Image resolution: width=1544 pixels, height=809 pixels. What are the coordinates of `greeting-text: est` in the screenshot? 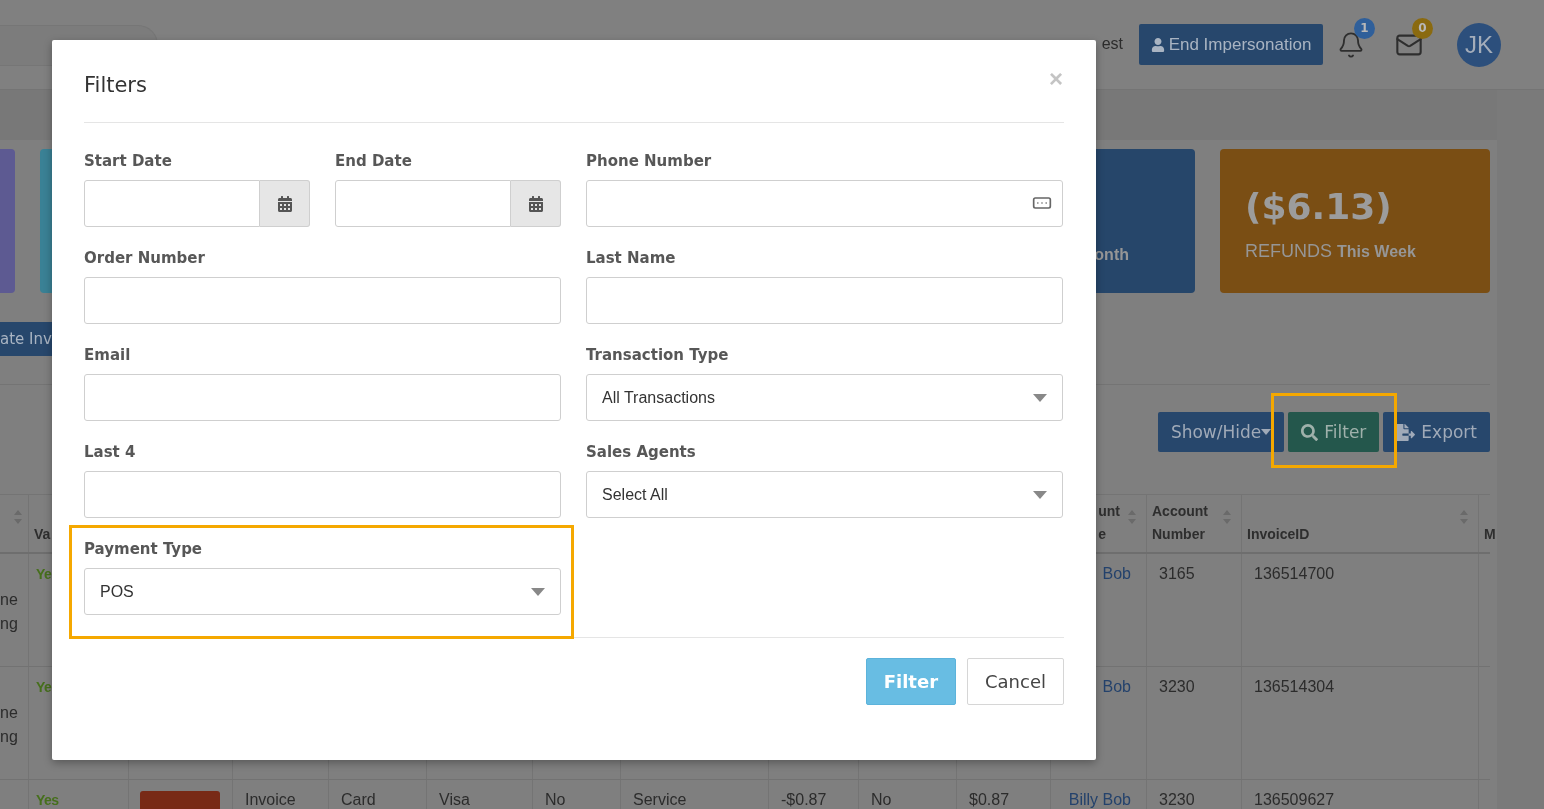 It's located at (1112, 43).